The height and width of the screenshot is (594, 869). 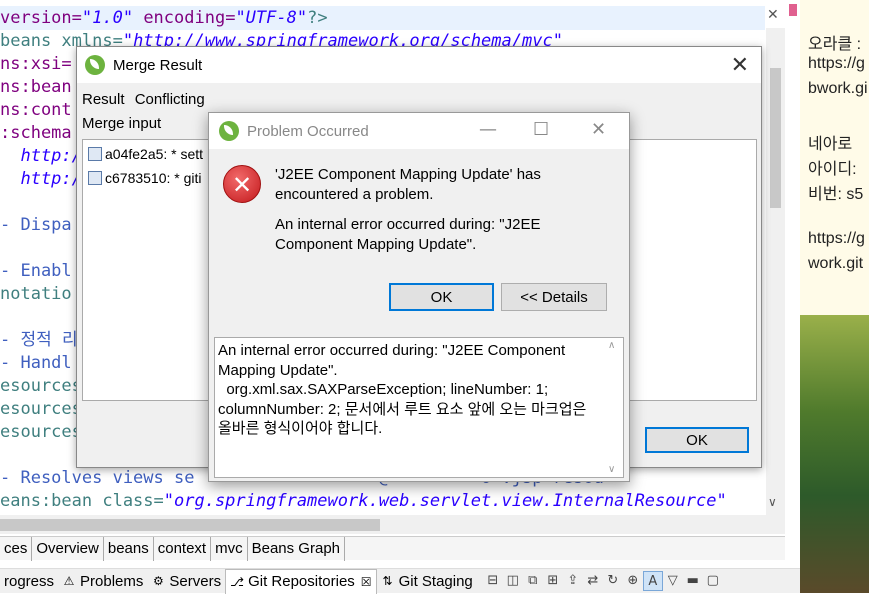 I want to click on code-line: - 정적 리, so click(x=39, y=340).